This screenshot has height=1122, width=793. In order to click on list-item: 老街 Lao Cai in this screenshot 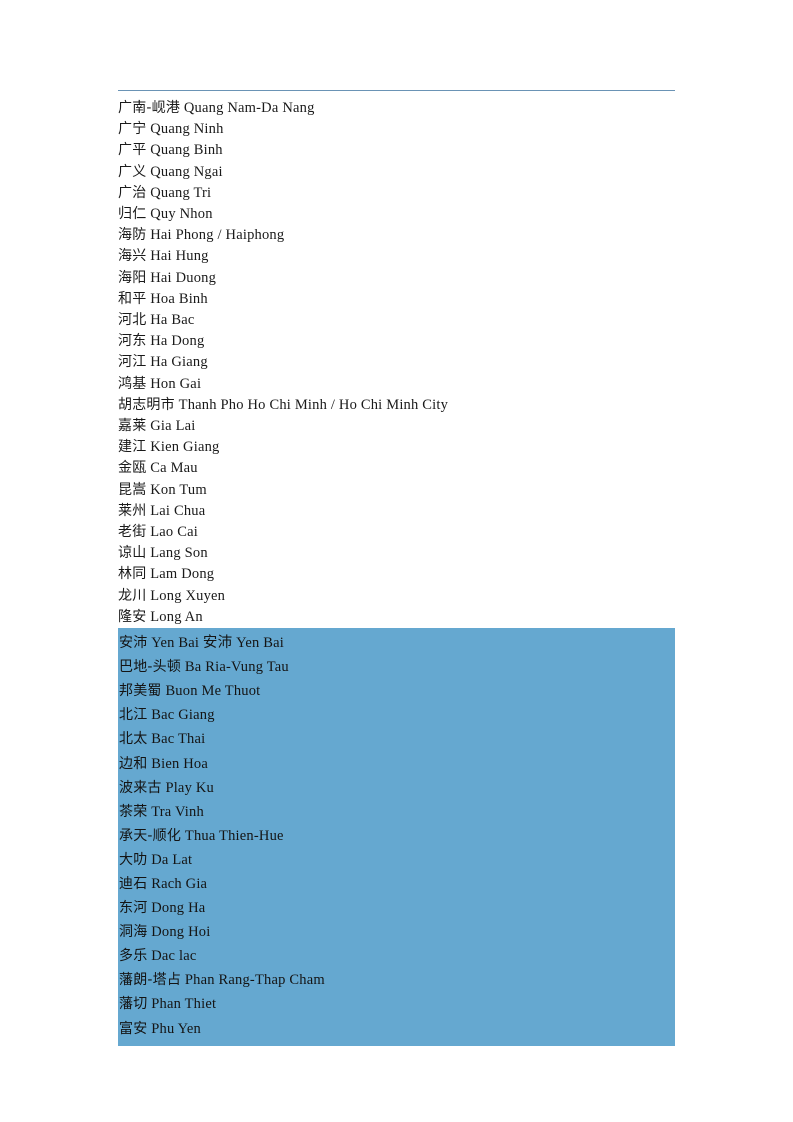, I will do `click(396, 532)`.